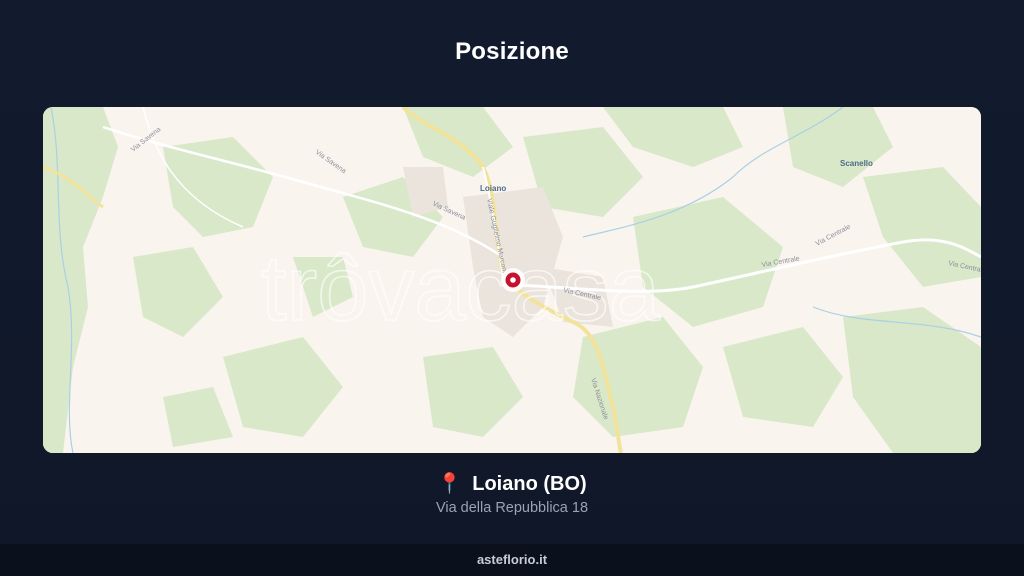  I want to click on page-title: Posizione, so click(512, 51).